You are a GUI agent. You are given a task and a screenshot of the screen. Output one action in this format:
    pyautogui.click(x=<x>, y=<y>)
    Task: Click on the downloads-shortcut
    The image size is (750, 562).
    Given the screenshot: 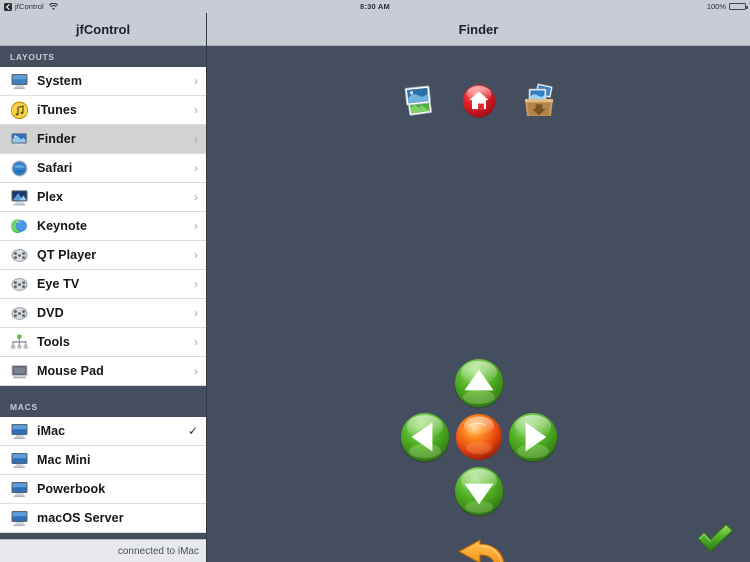 What is the action you would take?
    pyautogui.click(x=539, y=101)
    